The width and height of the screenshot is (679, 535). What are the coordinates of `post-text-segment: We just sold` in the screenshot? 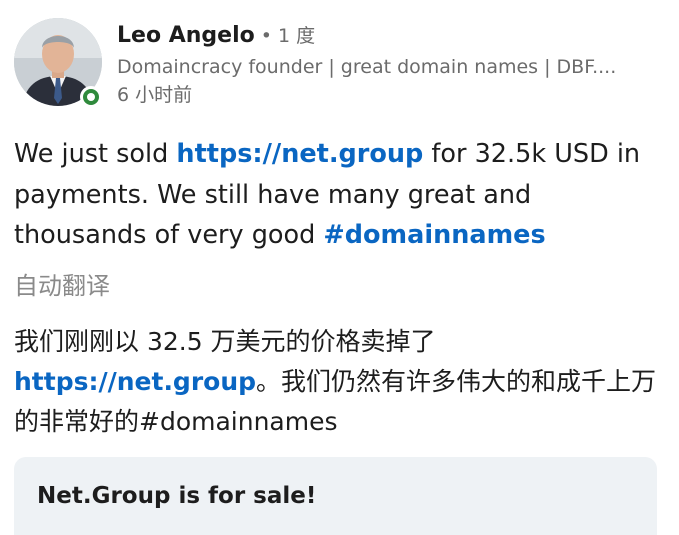 It's located at (95, 154).